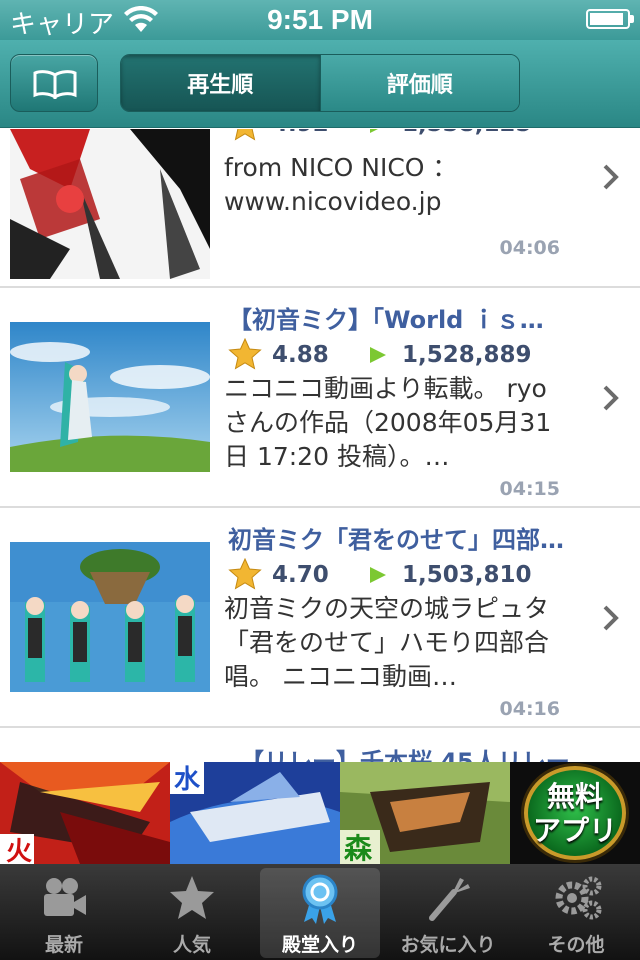 Image resolution: width=640 pixels, height=960 pixels. What do you see at coordinates (529, 248) in the screenshot?
I see `video-duration: 04:06` at bounding box center [529, 248].